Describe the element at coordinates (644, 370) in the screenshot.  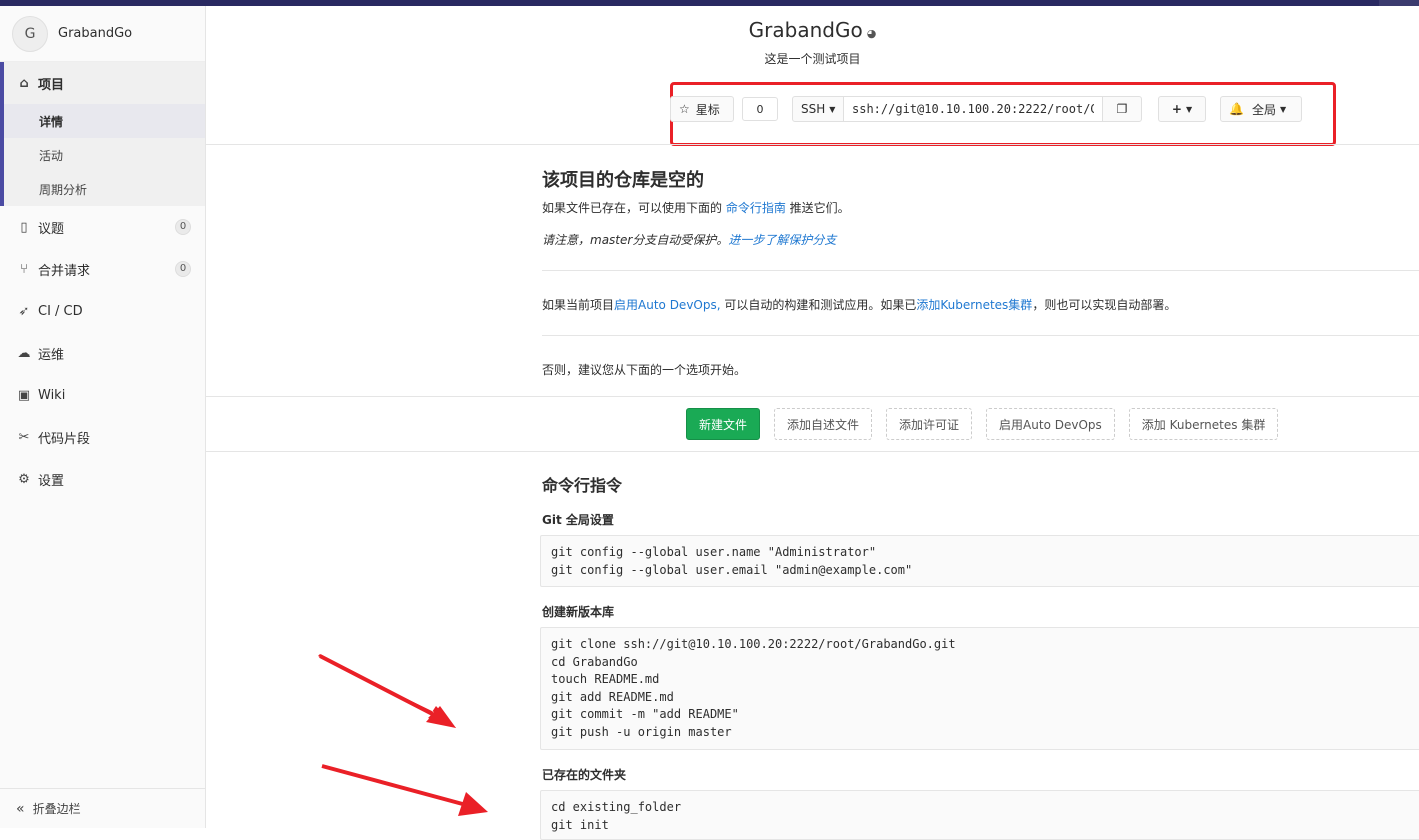
I see `start-options-note: 否则，建议您从下面的一个选项开始。` at that location.